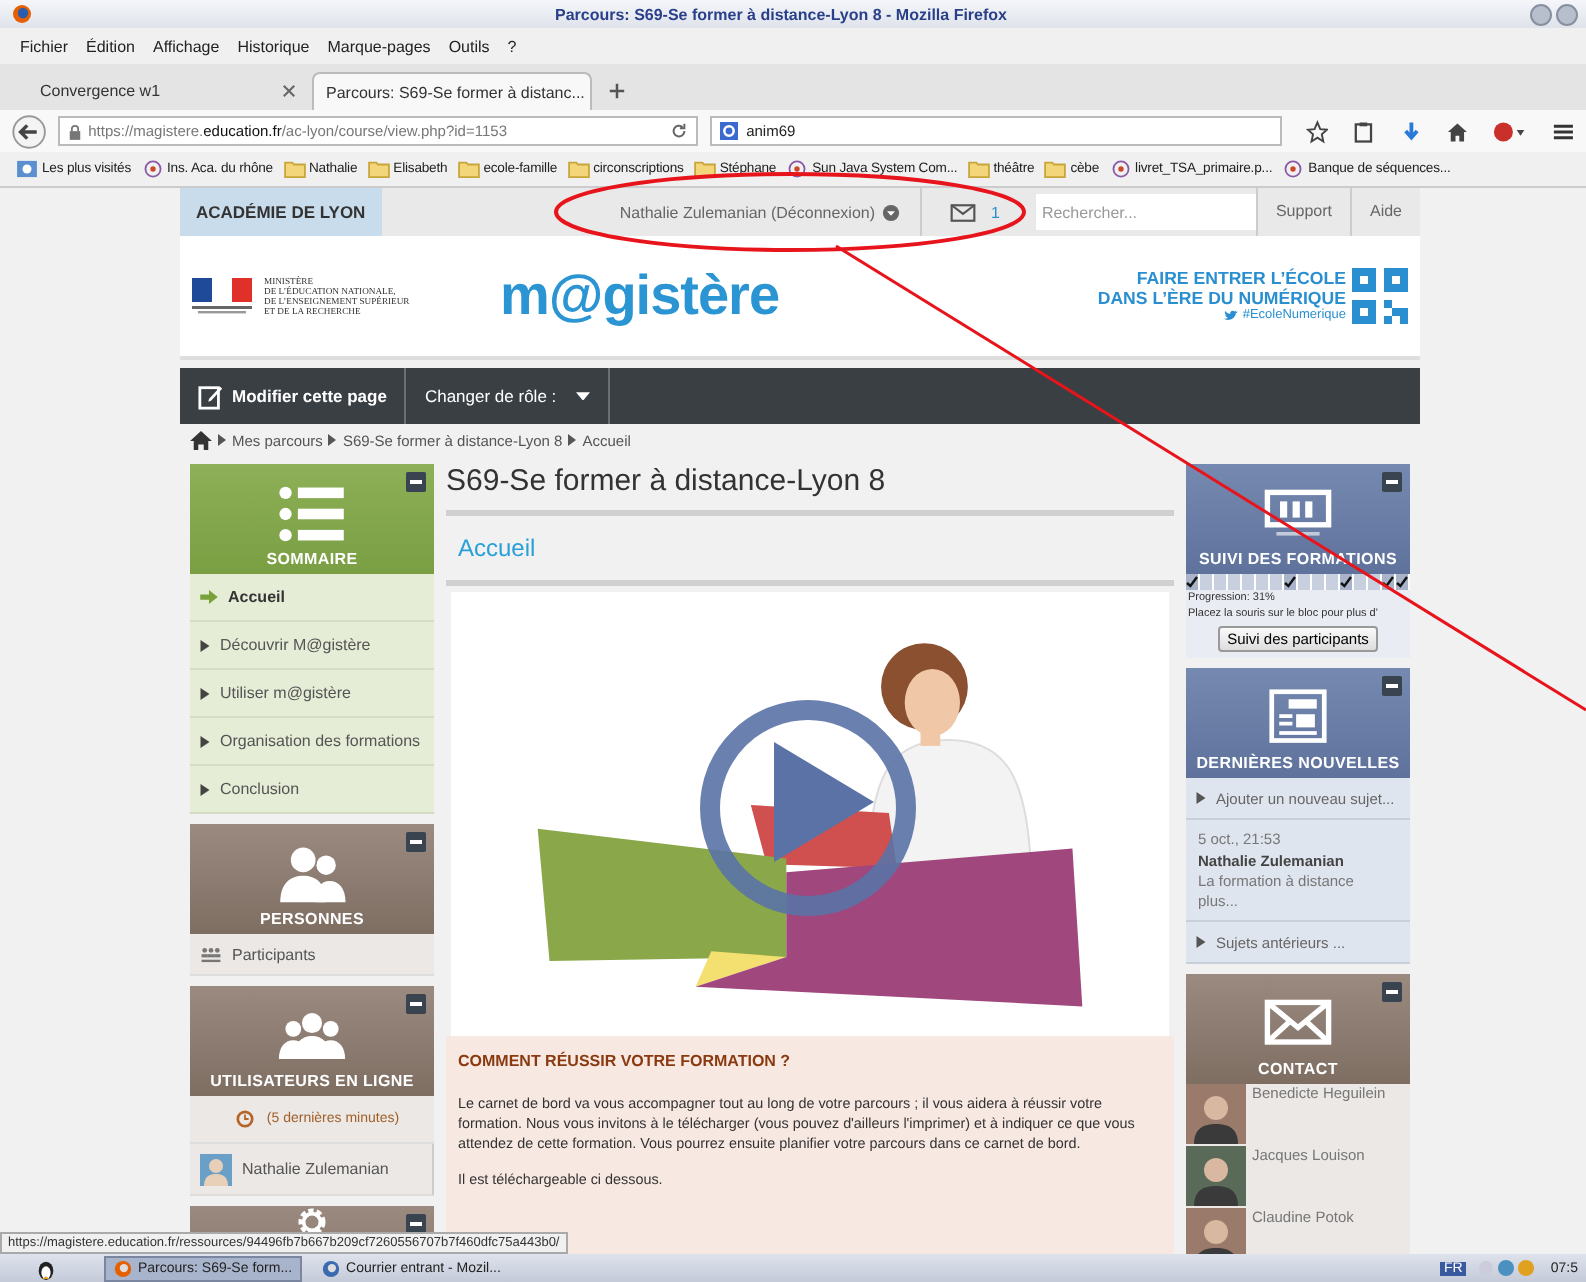 This screenshot has width=1586, height=1282. What do you see at coordinates (497, 549) in the screenshot?
I see `section-title: Accueil` at bounding box center [497, 549].